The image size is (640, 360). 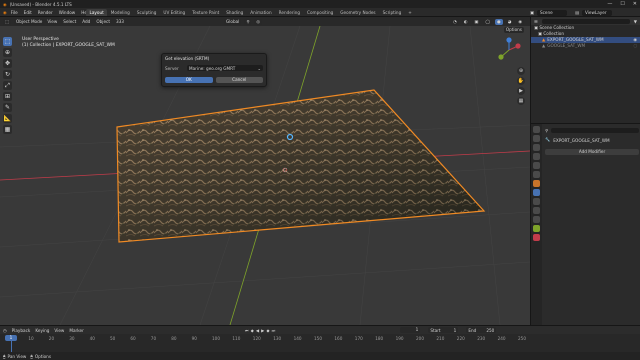 What do you see at coordinates (536, 156) in the screenshot?
I see `view-layer-tab-icon` at bounding box center [536, 156].